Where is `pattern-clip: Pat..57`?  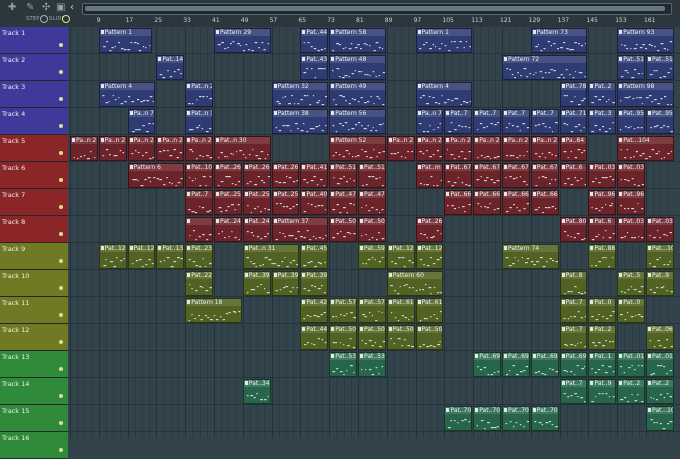
pattern-clip: Pat..57 is located at coordinates (372, 310).